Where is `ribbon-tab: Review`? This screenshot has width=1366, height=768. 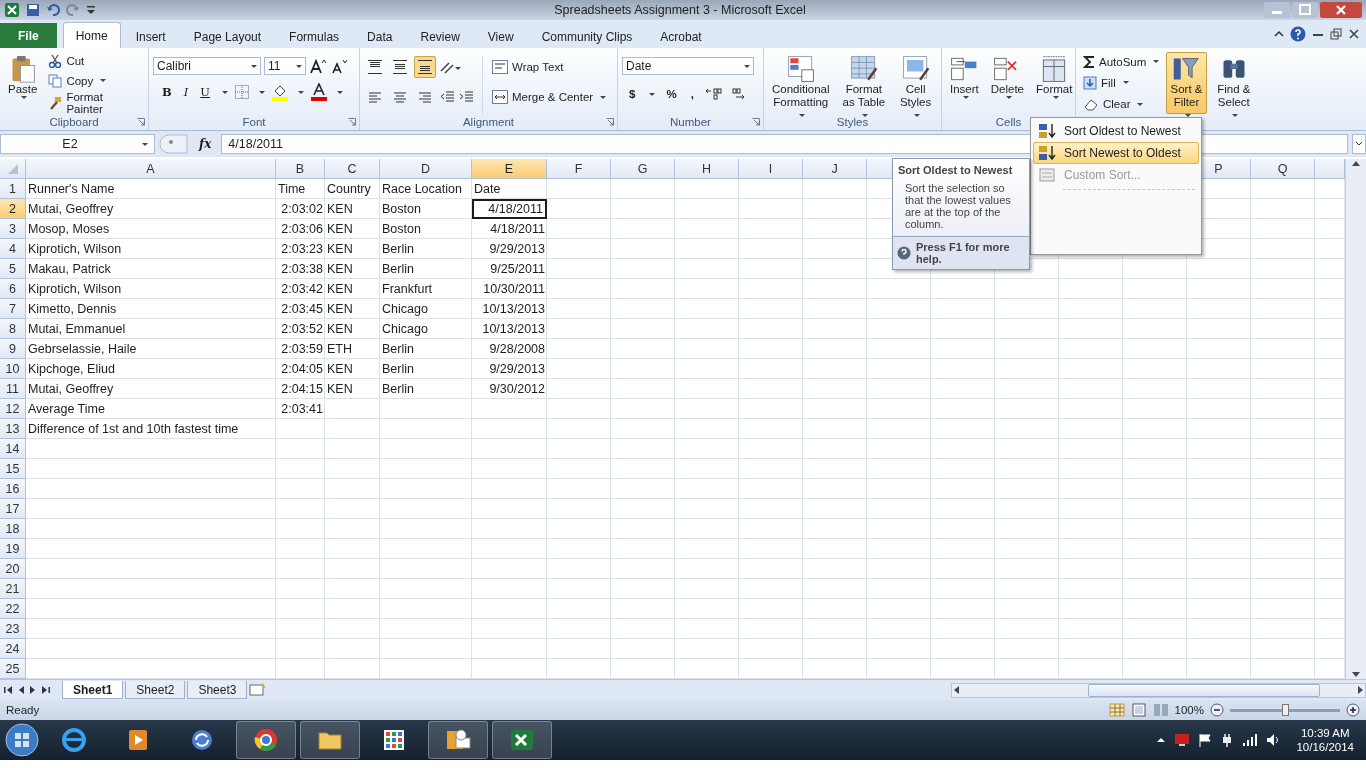
ribbon-tab: Review is located at coordinates (440, 36).